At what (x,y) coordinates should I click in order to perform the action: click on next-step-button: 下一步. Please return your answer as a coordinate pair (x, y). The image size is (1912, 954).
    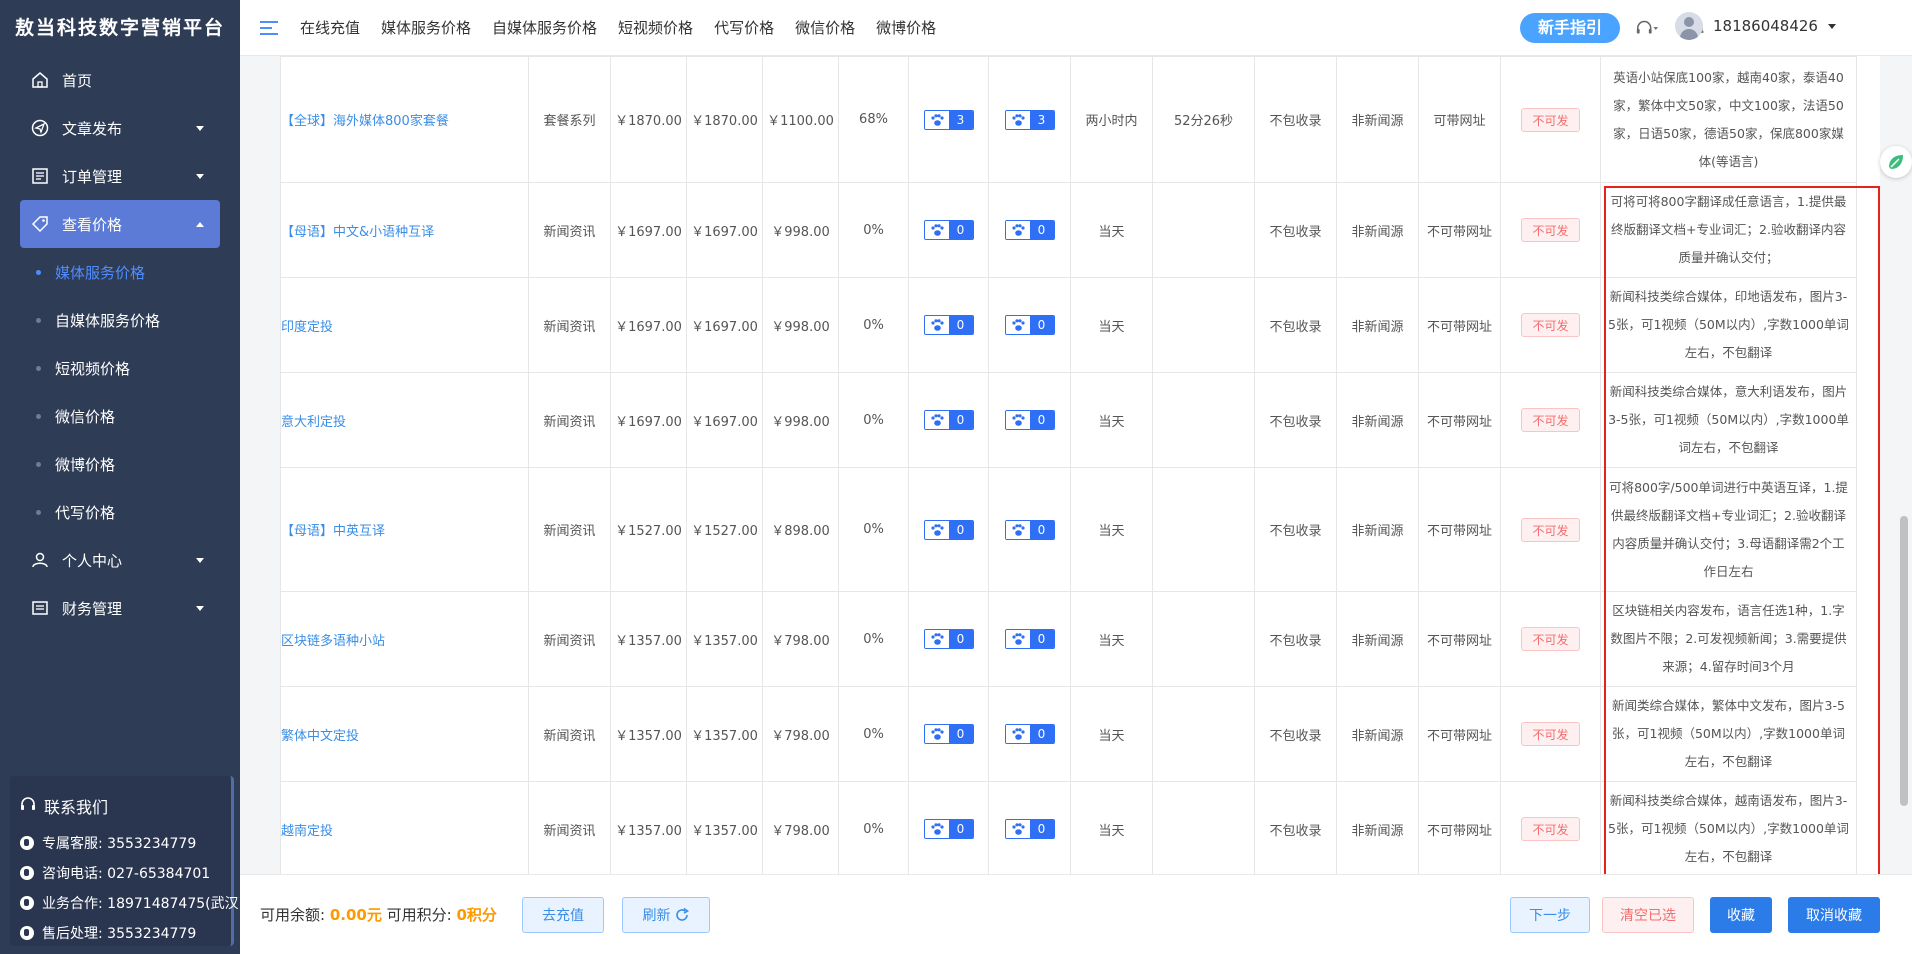
    Looking at the image, I should click on (1550, 915).